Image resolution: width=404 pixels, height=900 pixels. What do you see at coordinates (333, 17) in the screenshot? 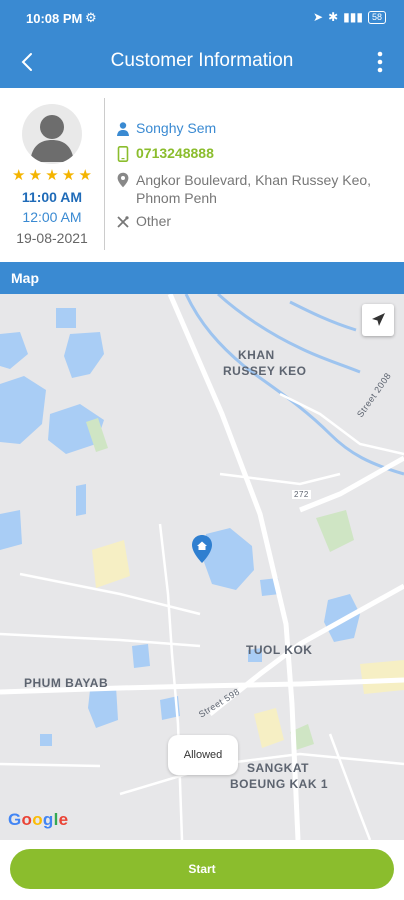
I see `bluetooth-icon: ✱` at bounding box center [333, 17].